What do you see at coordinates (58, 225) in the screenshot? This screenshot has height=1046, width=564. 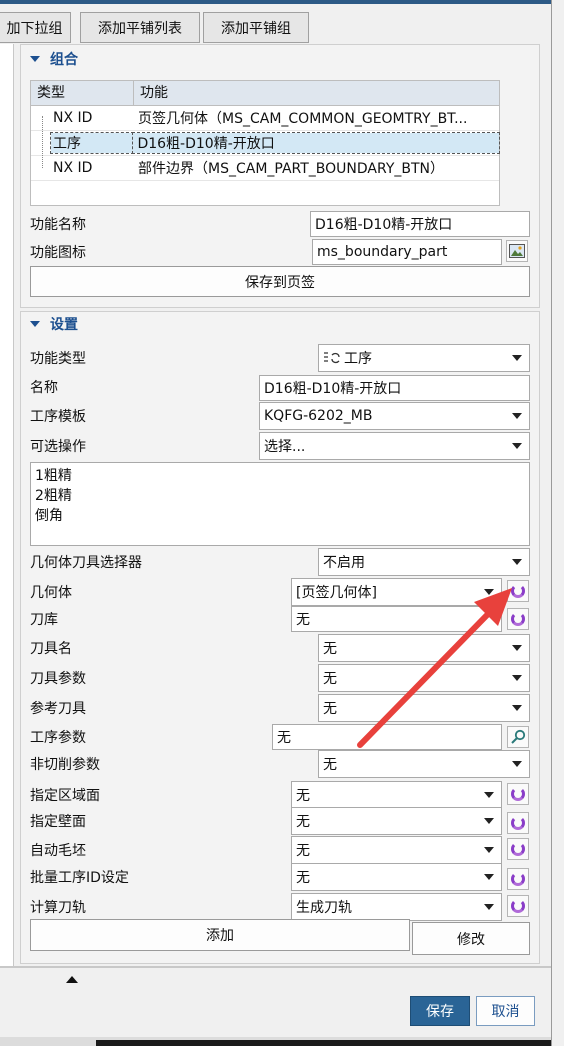 I see `function-name-label: 功能名称` at bounding box center [58, 225].